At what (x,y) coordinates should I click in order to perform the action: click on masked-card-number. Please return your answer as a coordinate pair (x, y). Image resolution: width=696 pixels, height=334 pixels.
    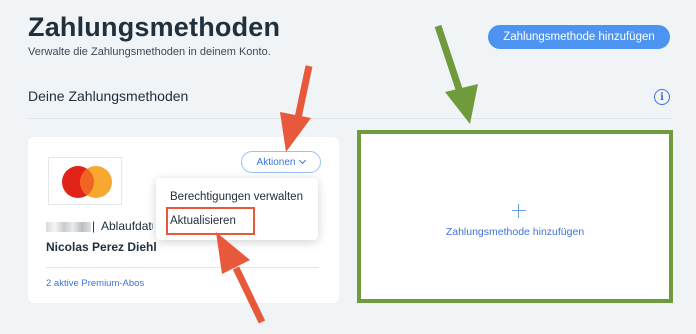
    Looking at the image, I should click on (68, 227).